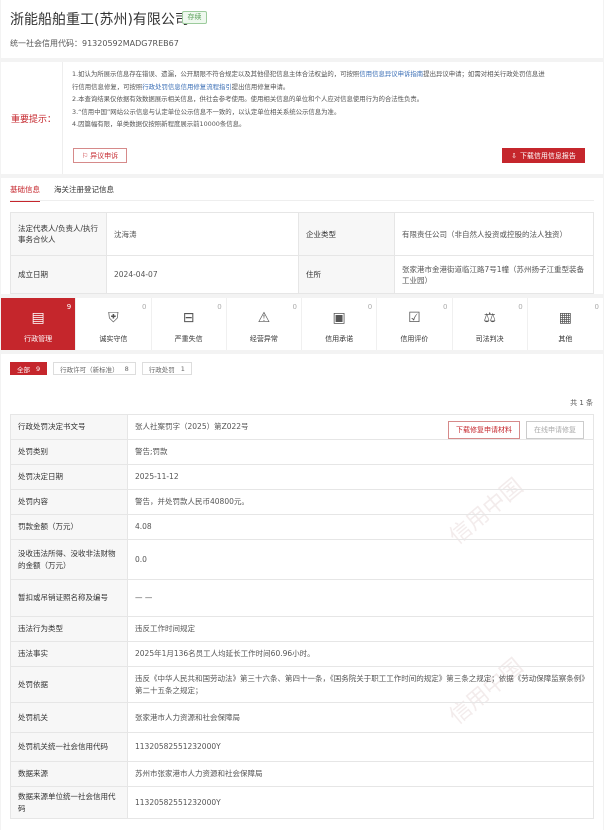 Image resolution: width=604 pixels, height=830 pixels. Describe the element at coordinates (34, 120) in the screenshot. I see `notice-title: 重要提示：` at that location.